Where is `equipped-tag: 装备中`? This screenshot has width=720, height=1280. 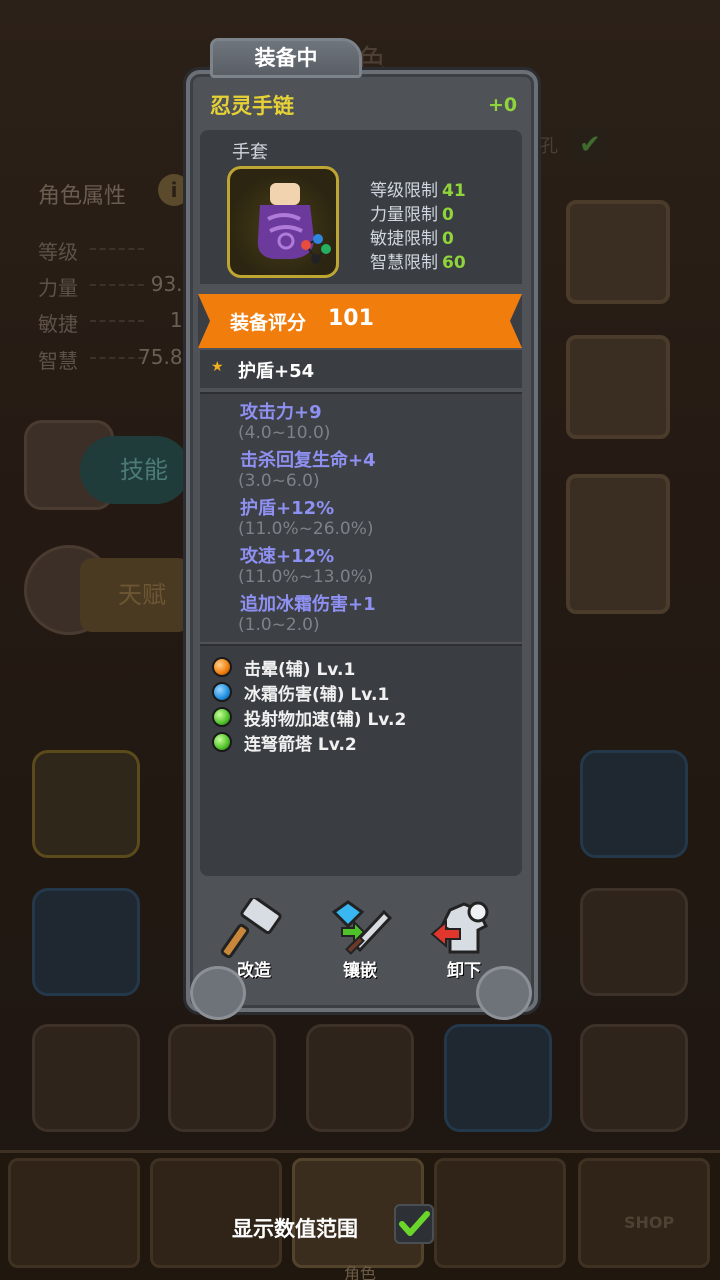
equipped-tag: 装备中 is located at coordinates (286, 58).